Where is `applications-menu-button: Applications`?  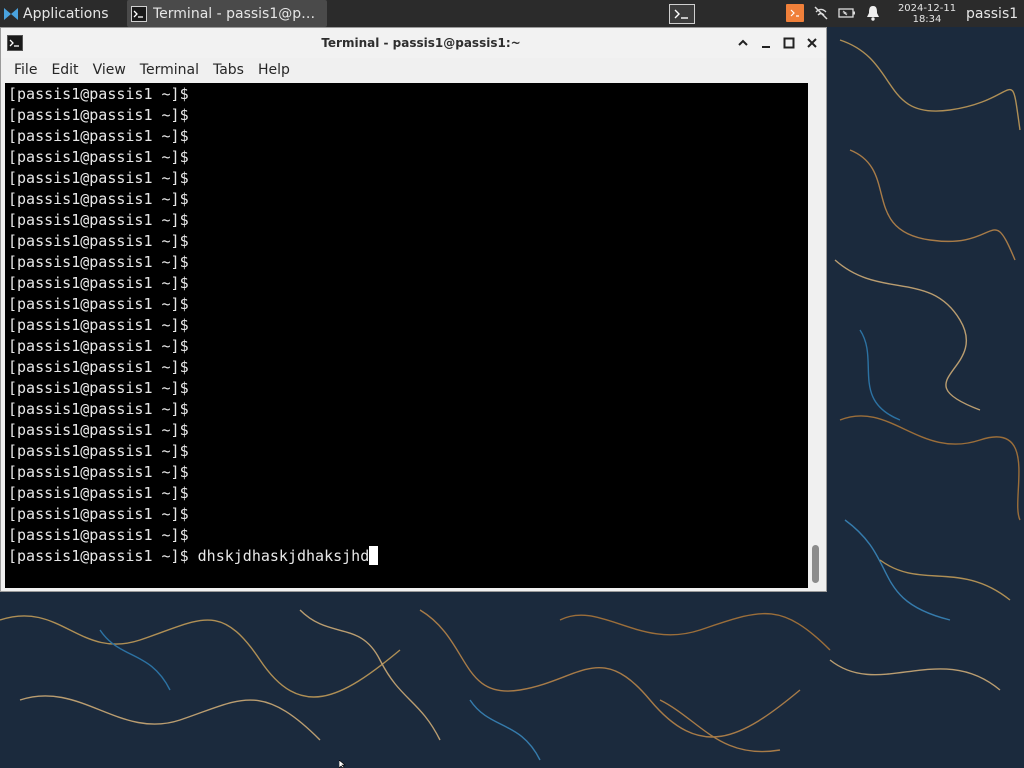
applications-menu-button: Applications is located at coordinates (62, 13).